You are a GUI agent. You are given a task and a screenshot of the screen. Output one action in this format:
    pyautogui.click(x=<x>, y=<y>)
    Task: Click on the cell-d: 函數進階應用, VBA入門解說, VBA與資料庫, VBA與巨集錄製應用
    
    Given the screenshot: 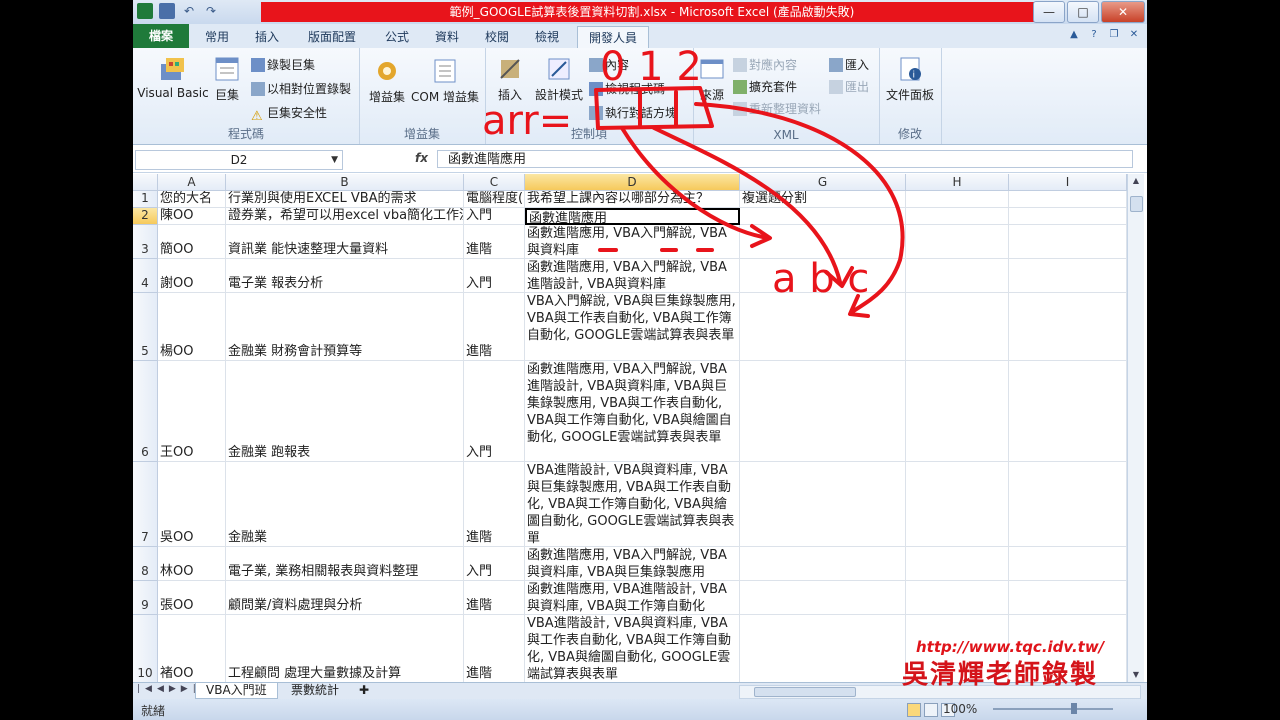 What is the action you would take?
    pyautogui.click(x=632, y=564)
    